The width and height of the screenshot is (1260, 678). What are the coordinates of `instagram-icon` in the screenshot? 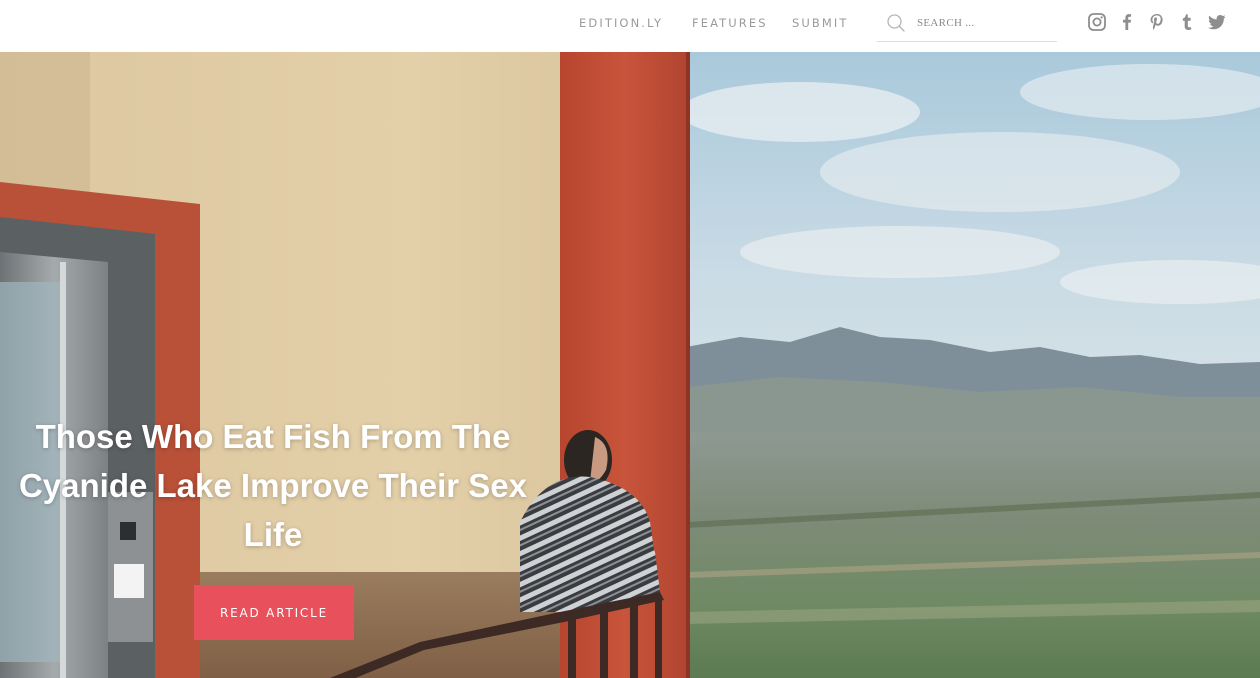 It's located at (1097, 22).